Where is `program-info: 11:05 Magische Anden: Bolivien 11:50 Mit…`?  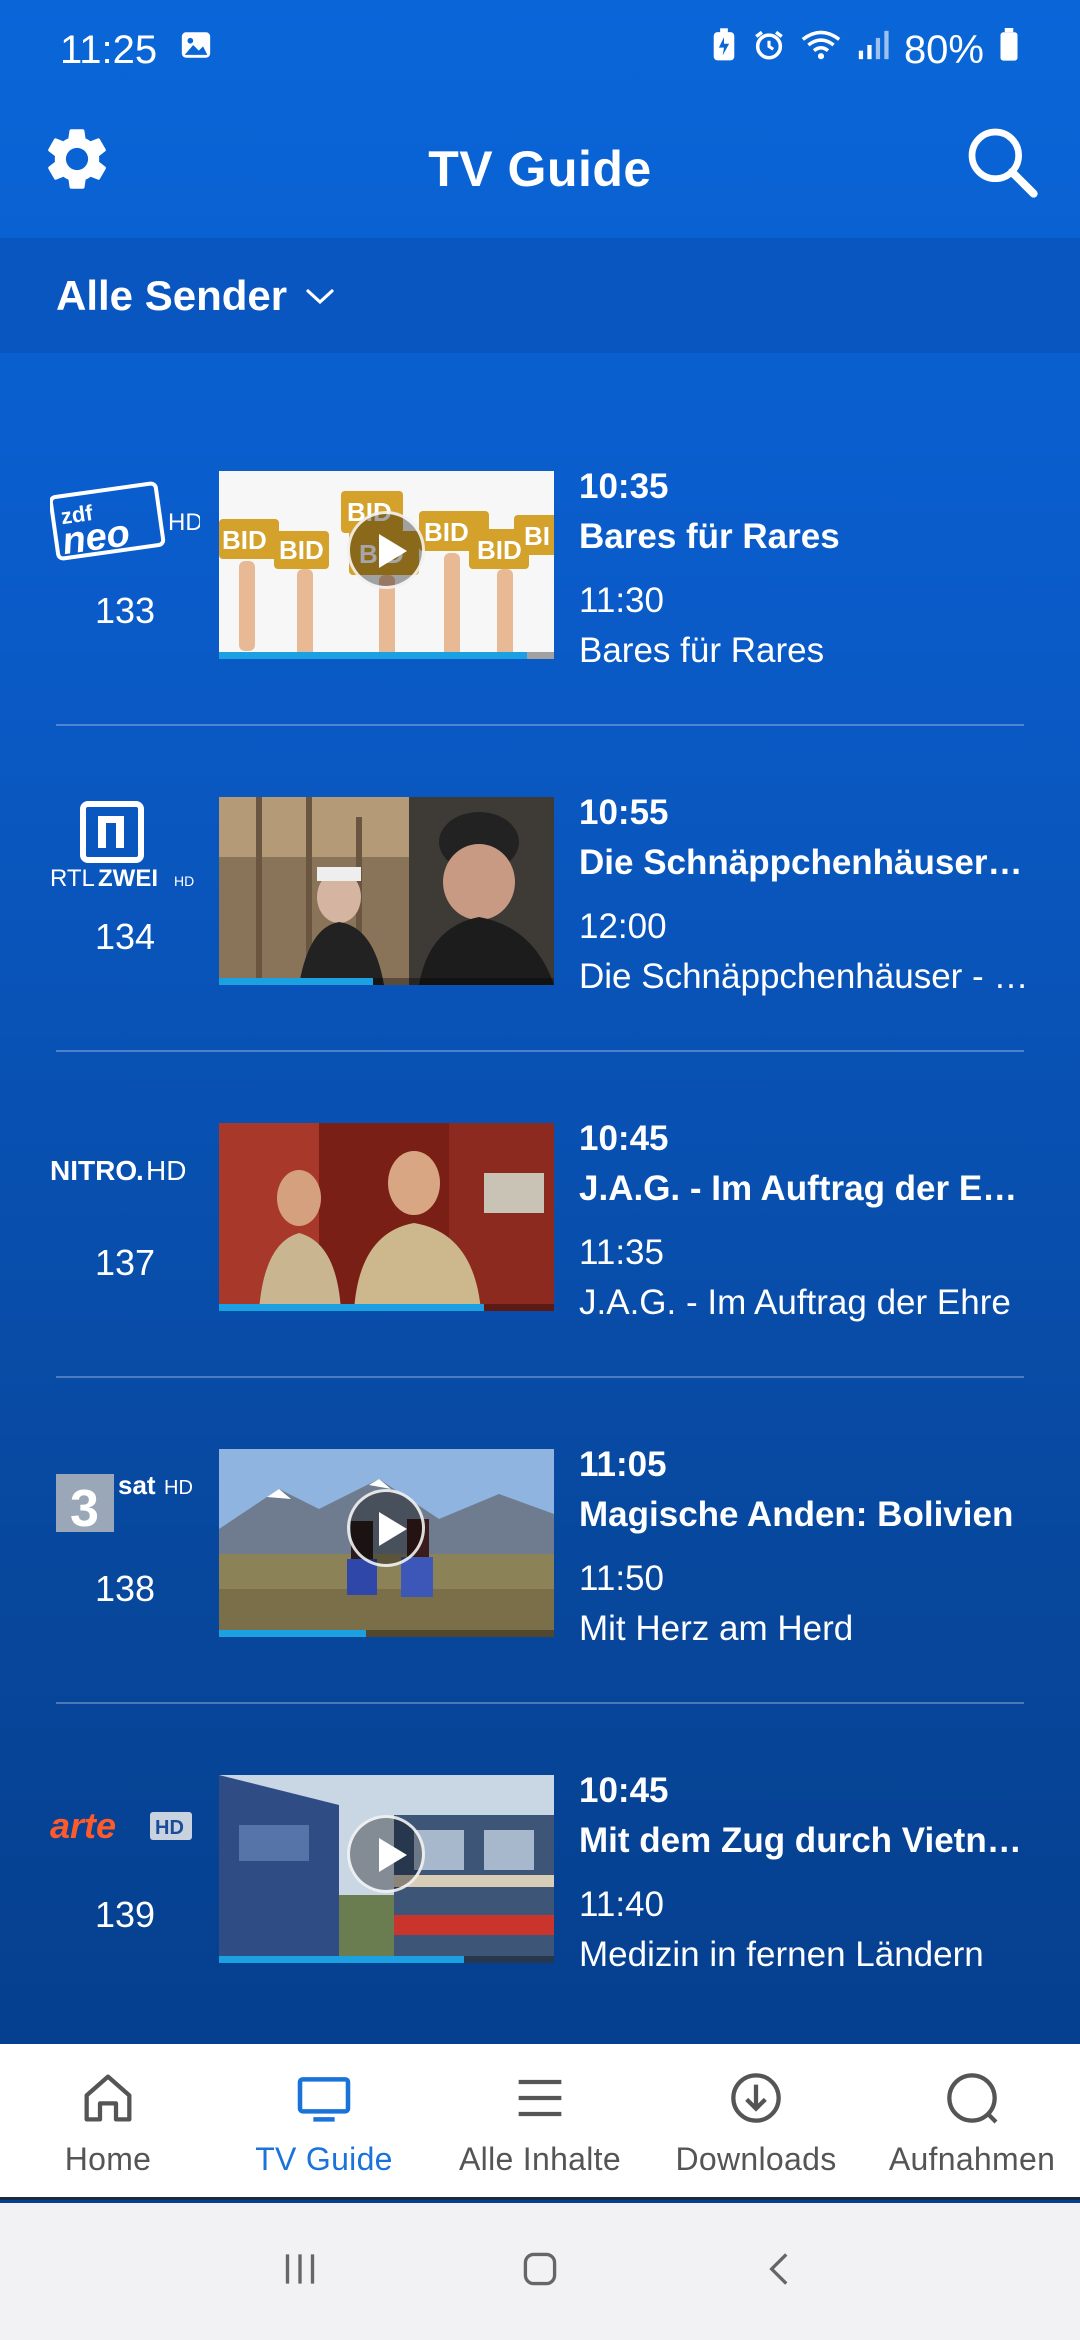 program-info: 11:05 Magische Anden: Bolivien 11:50 Mit… is located at coordinates (804, 1547).